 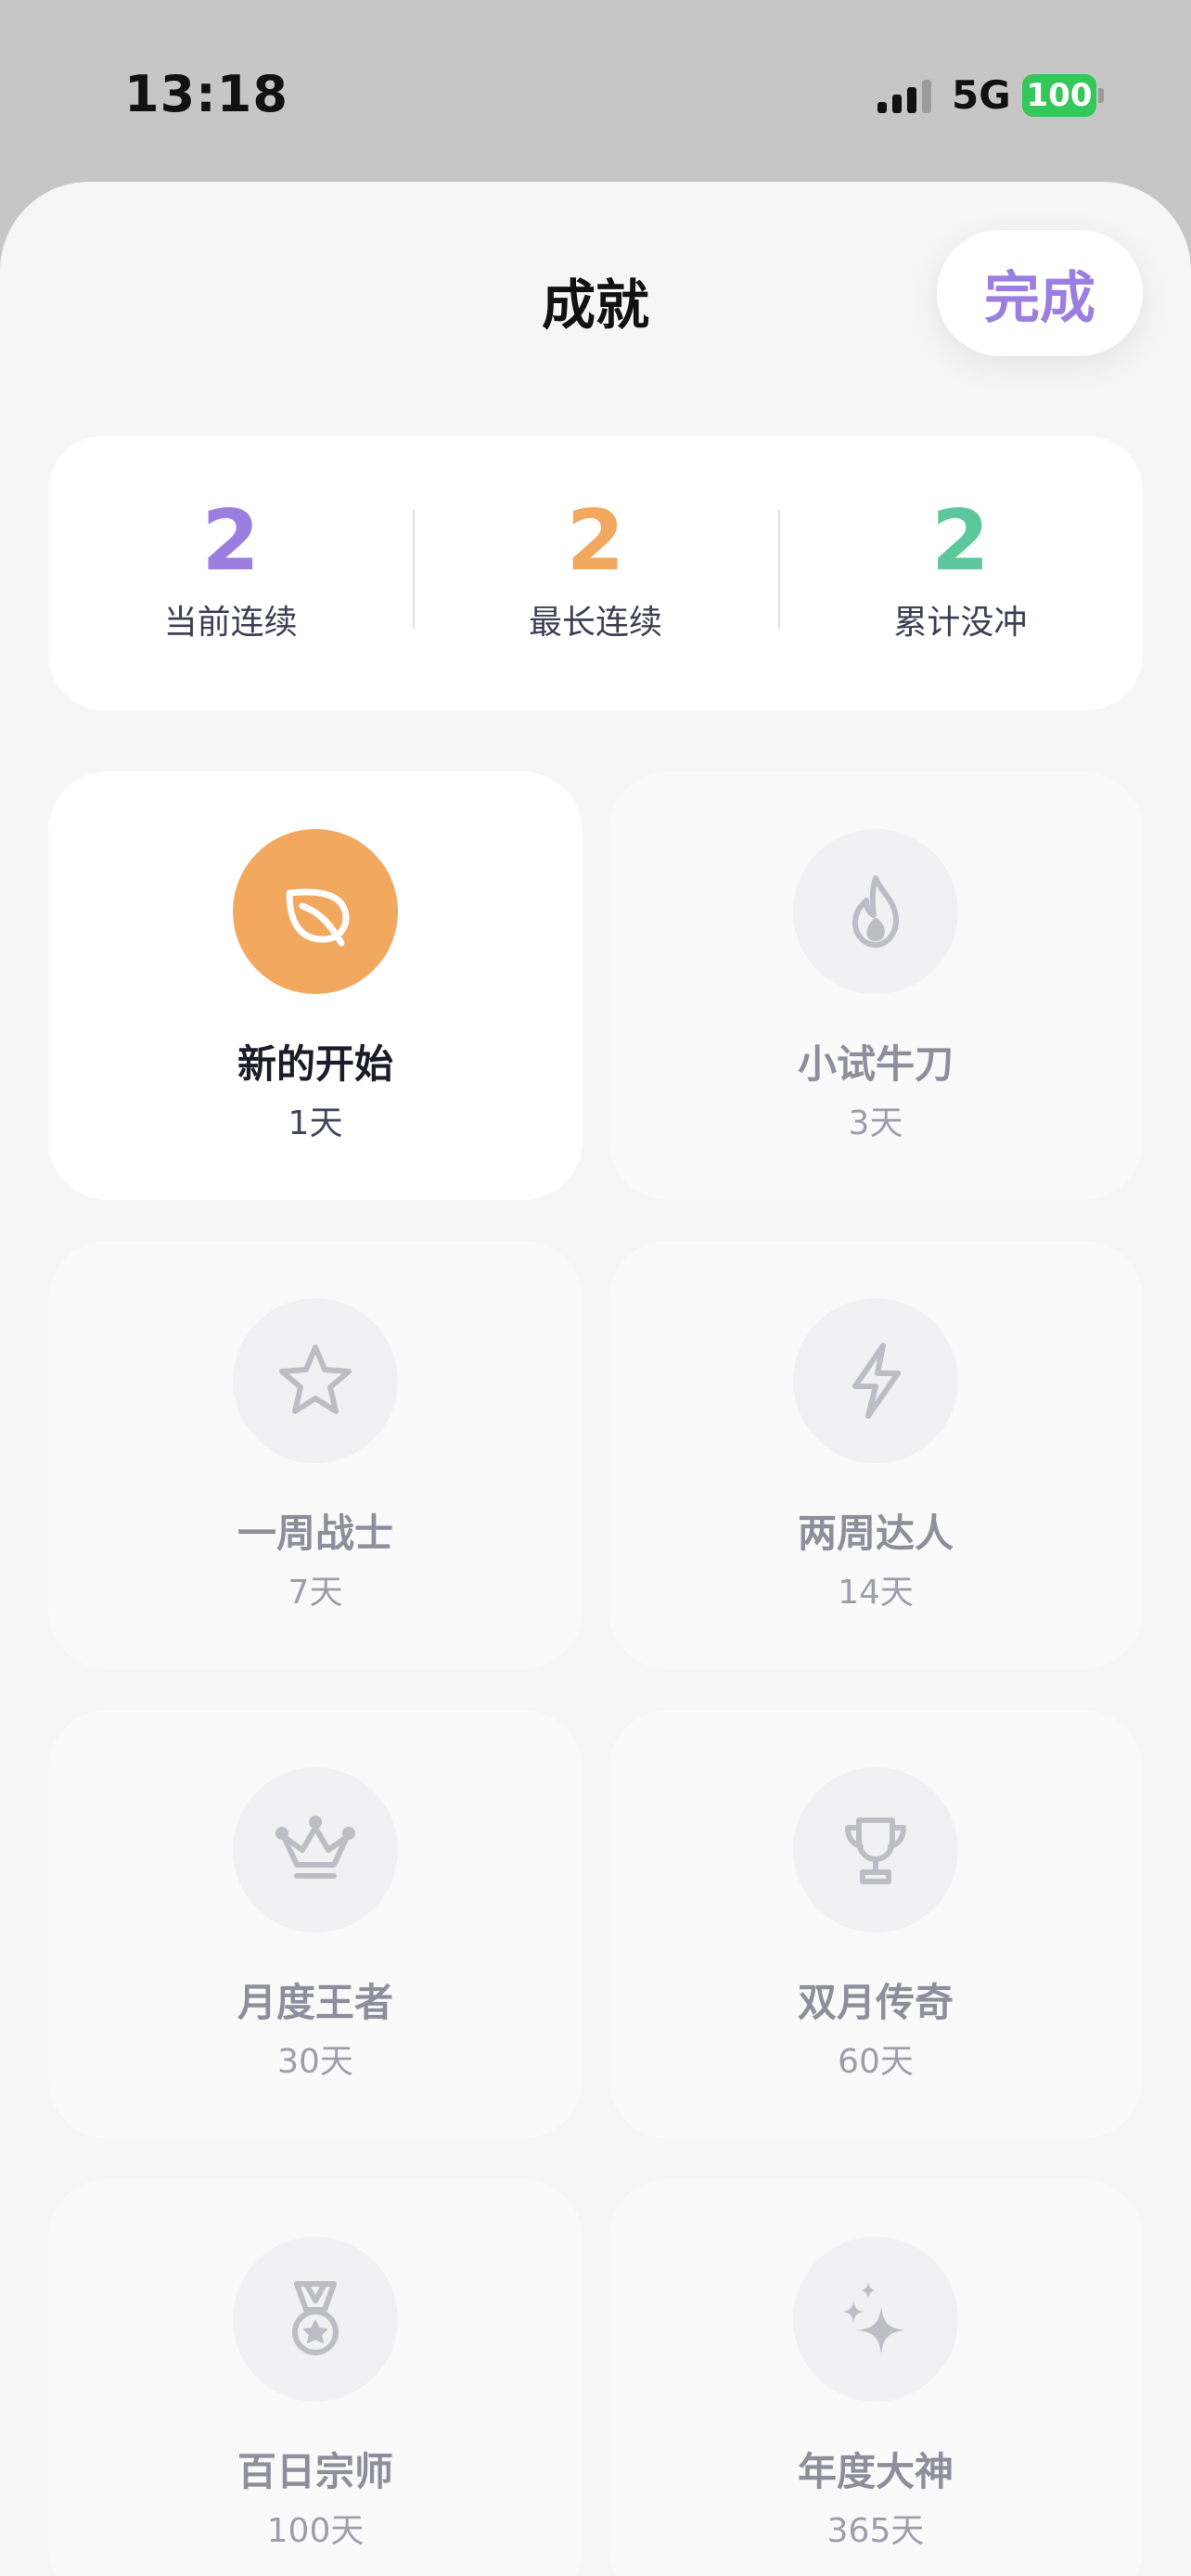 What do you see at coordinates (875, 2531) in the screenshot?
I see `badge-days: 365天` at bounding box center [875, 2531].